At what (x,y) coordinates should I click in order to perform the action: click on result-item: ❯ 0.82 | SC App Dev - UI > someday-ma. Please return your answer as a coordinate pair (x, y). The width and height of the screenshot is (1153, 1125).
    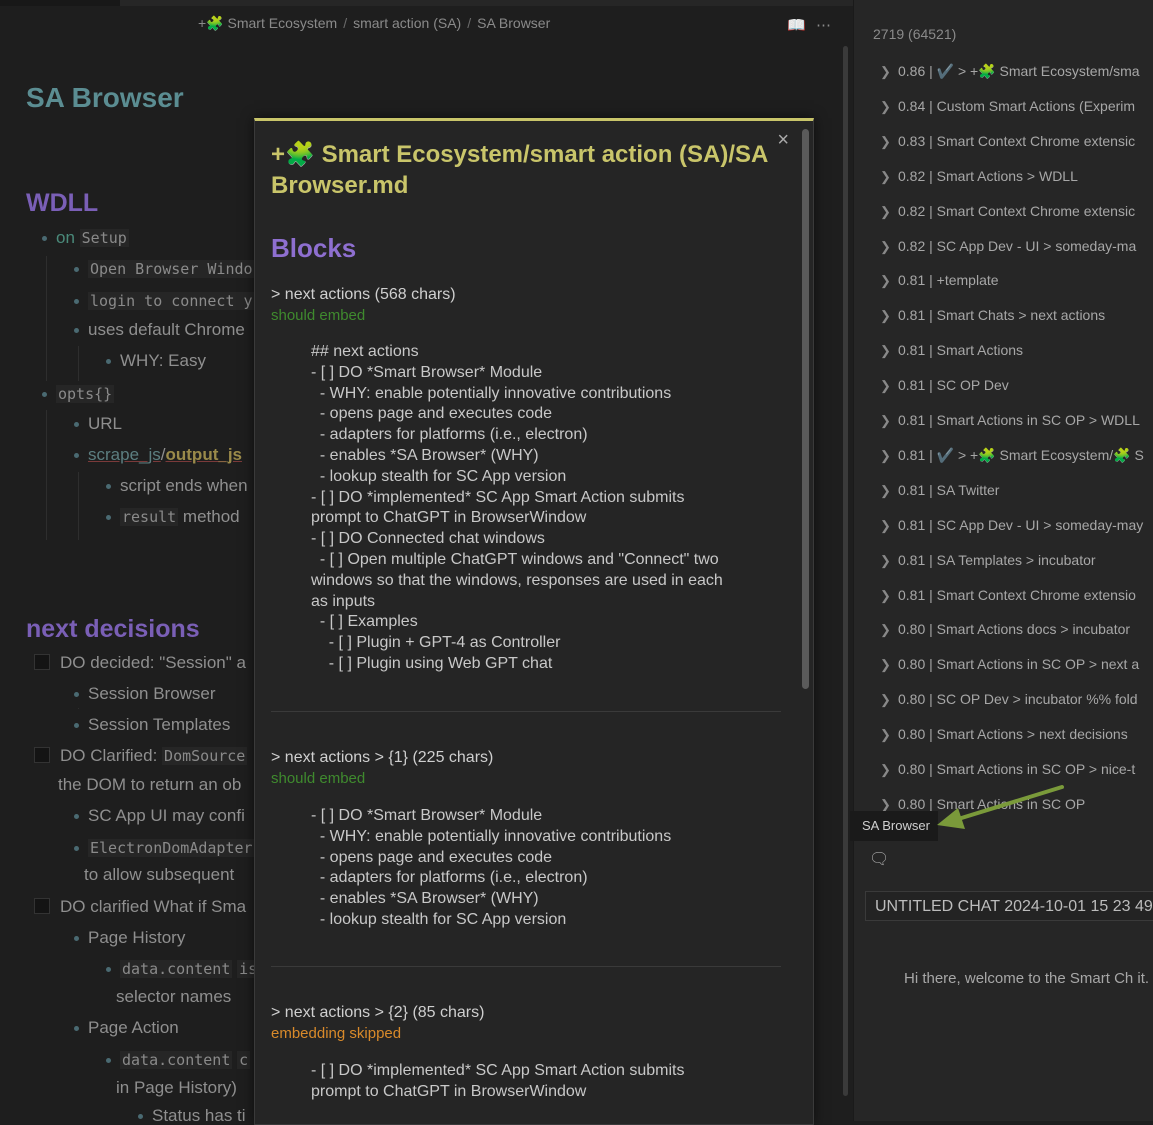
    Looking at the image, I should click on (1008, 246).